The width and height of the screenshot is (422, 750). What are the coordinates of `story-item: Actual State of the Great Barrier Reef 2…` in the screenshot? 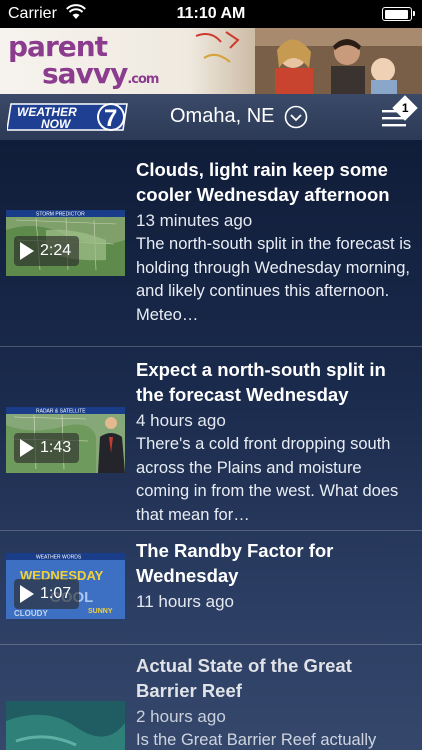 It's located at (211, 697).